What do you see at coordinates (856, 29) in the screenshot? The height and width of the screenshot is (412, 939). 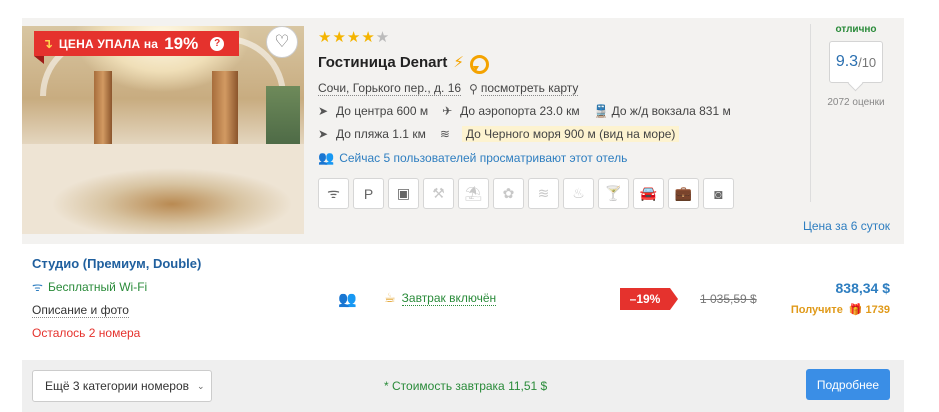 I see `rating-word: отлично` at bounding box center [856, 29].